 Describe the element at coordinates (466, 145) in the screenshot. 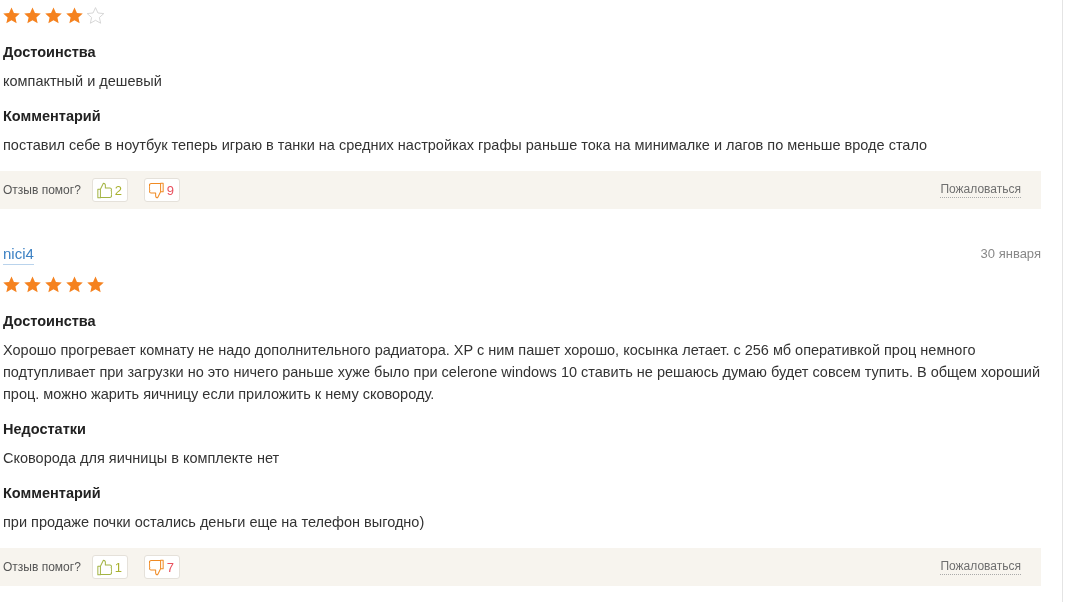

I see `review-text: поставил себе в ноутбук теперь играю в танки на средних настройках графы раньше тока на минималке и лагов по меньше вроде стало` at that location.